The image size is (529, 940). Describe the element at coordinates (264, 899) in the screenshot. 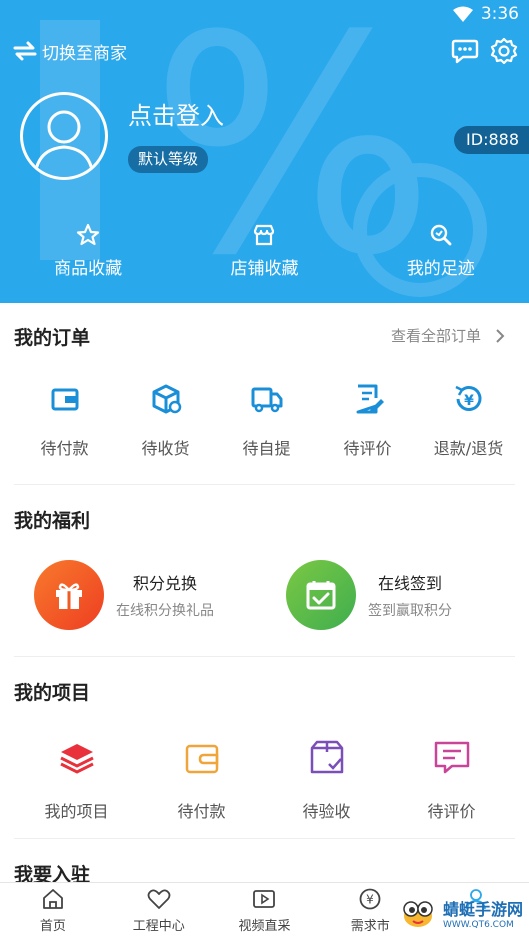

I see `video-icon` at that location.